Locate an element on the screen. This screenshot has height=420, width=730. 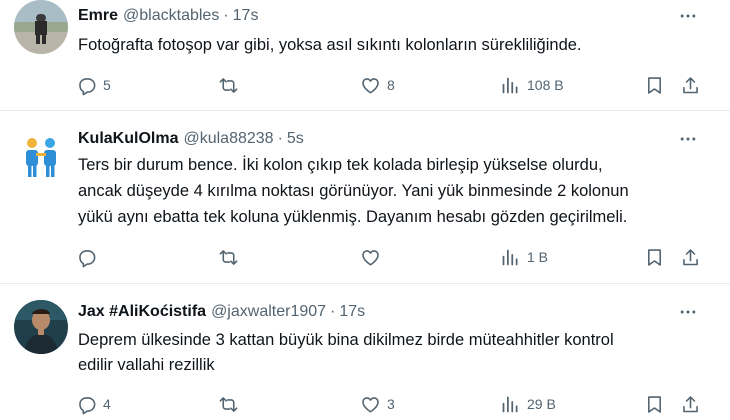
display-name: Emre is located at coordinates (98, 16).